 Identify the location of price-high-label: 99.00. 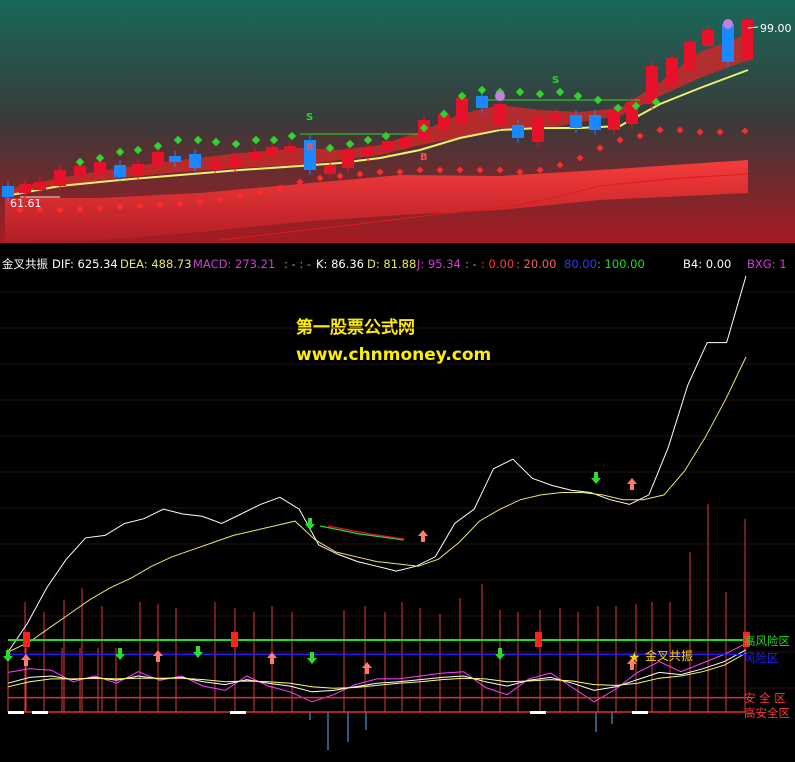
(776, 28).